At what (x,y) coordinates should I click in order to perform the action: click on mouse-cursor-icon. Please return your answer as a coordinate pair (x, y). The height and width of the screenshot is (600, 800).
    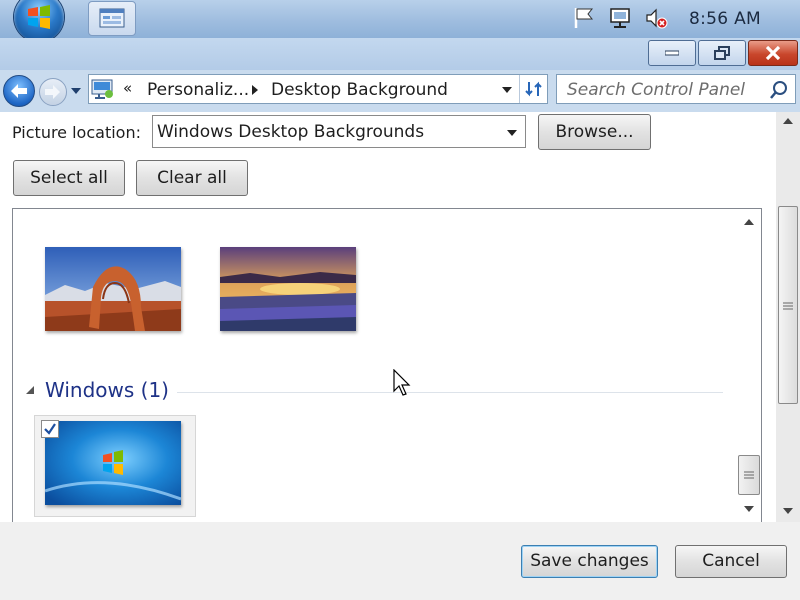
    Looking at the image, I should click on (402, 382).